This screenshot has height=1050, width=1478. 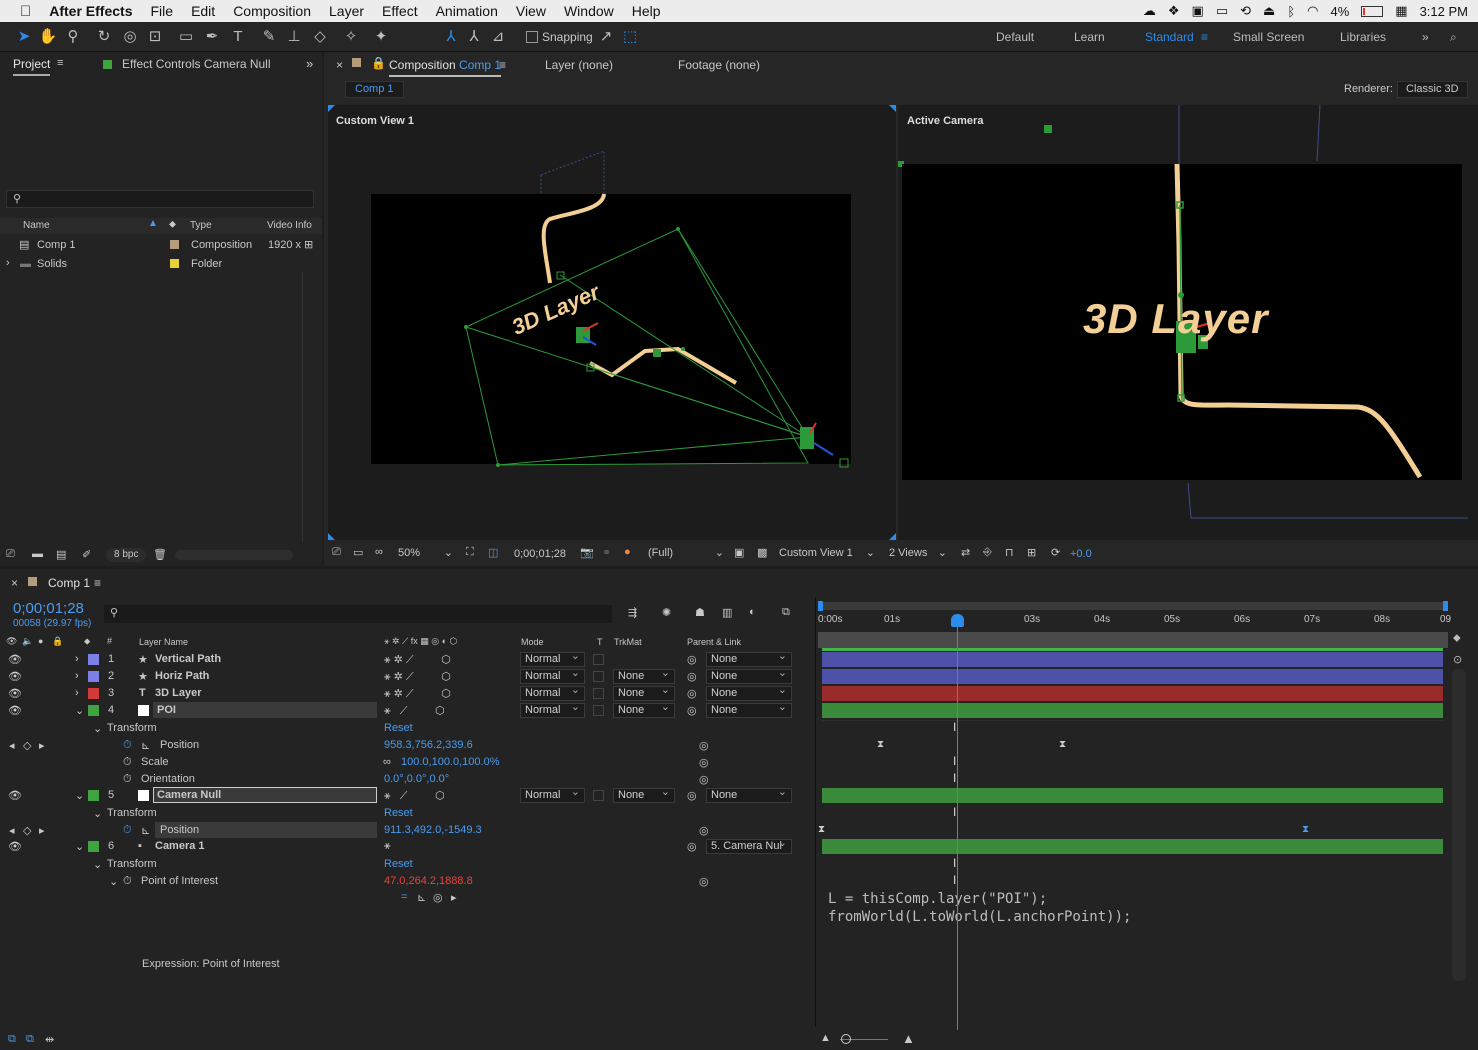 What do you see at coordinates (1132, 710) in the screenshot?
I see `layer-bar-poi` at bounding box center [1132, 710].